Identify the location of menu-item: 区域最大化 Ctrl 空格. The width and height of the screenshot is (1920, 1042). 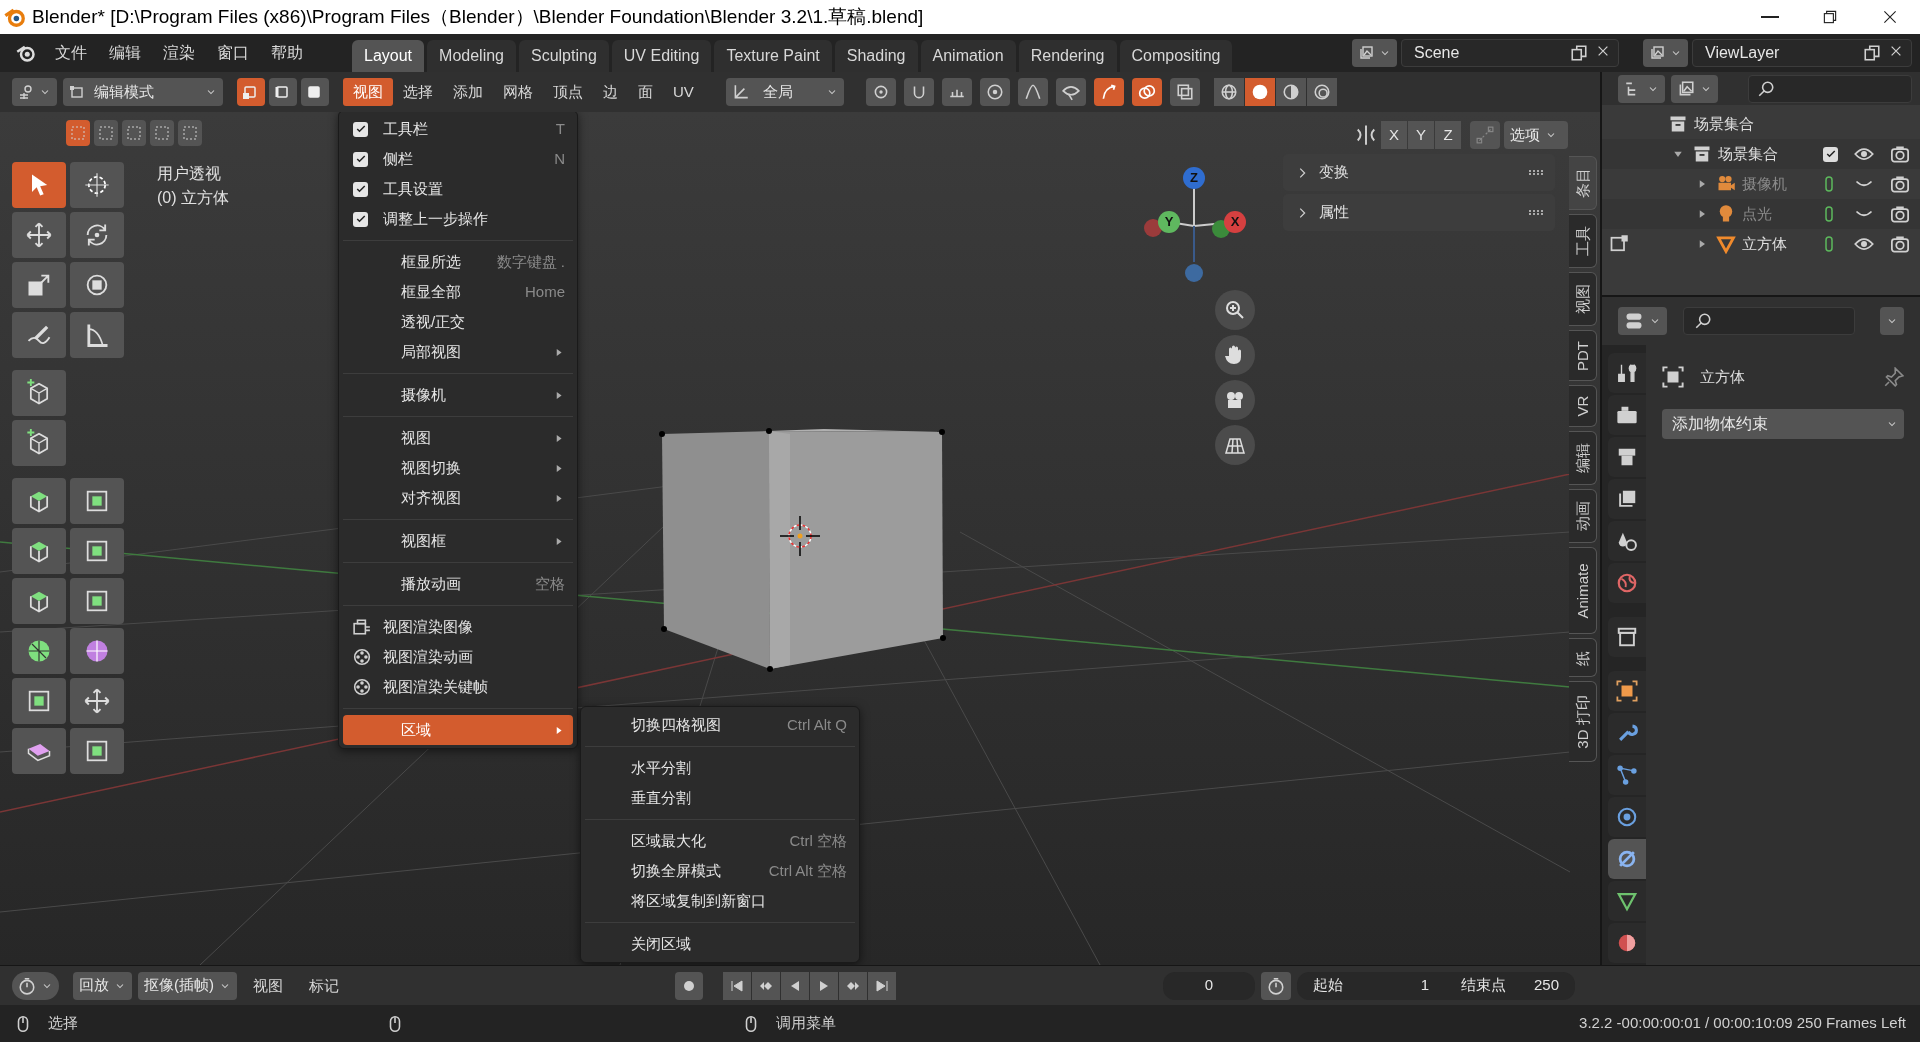
(720, 841).